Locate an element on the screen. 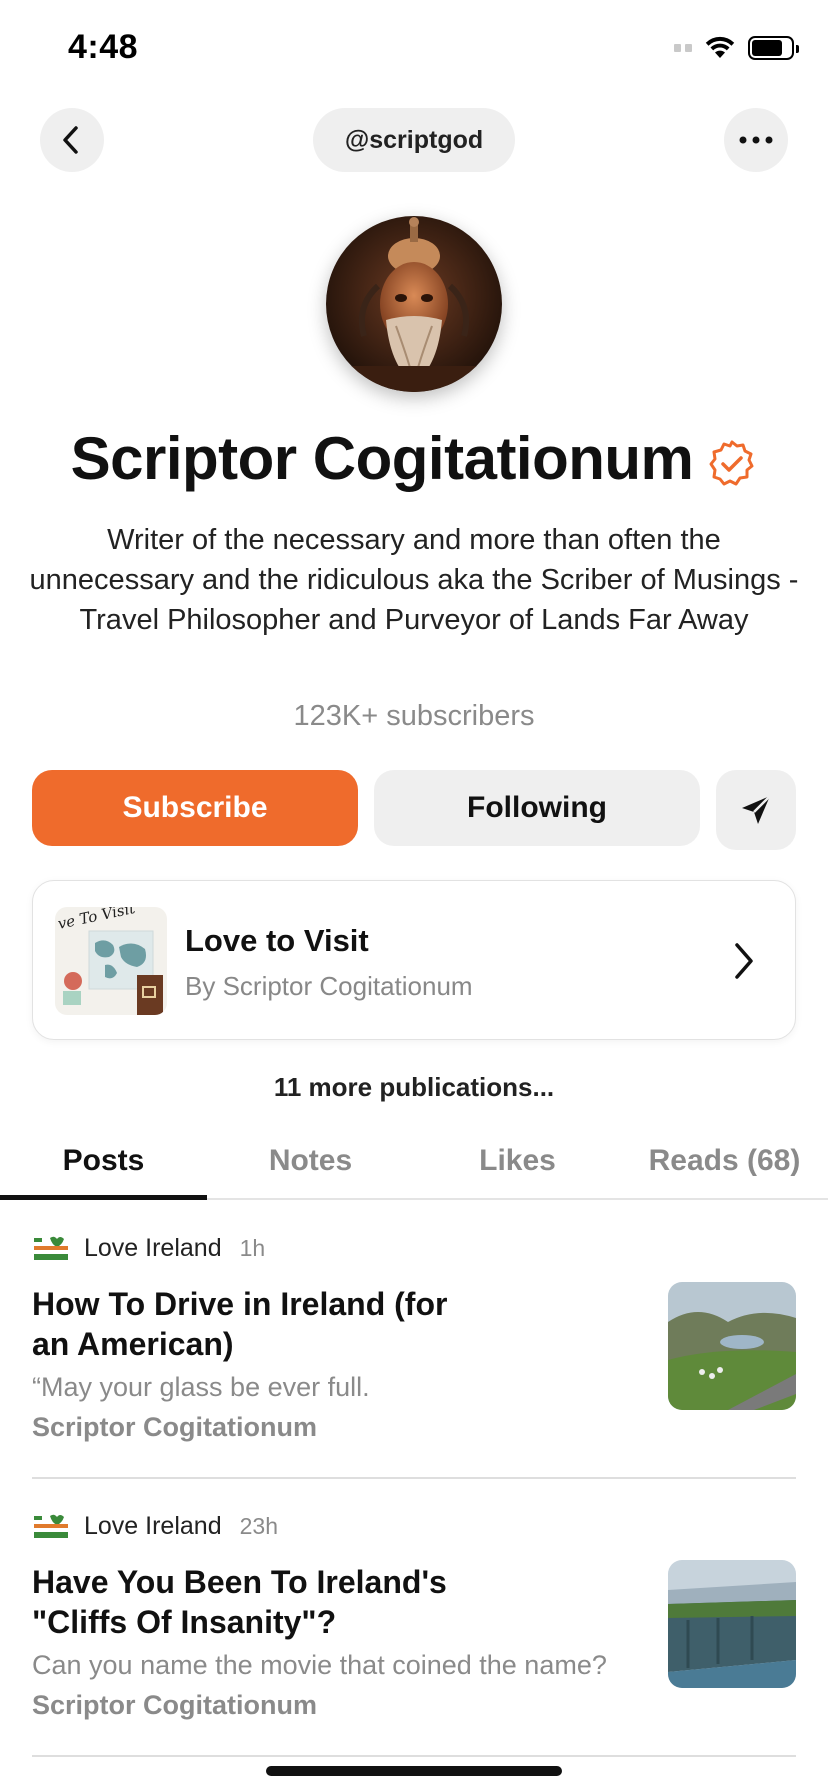 The image size is (828, 1792). profile-tabs: Posts Notes Likes Reads (68) is located at coordinates (414, 1165).